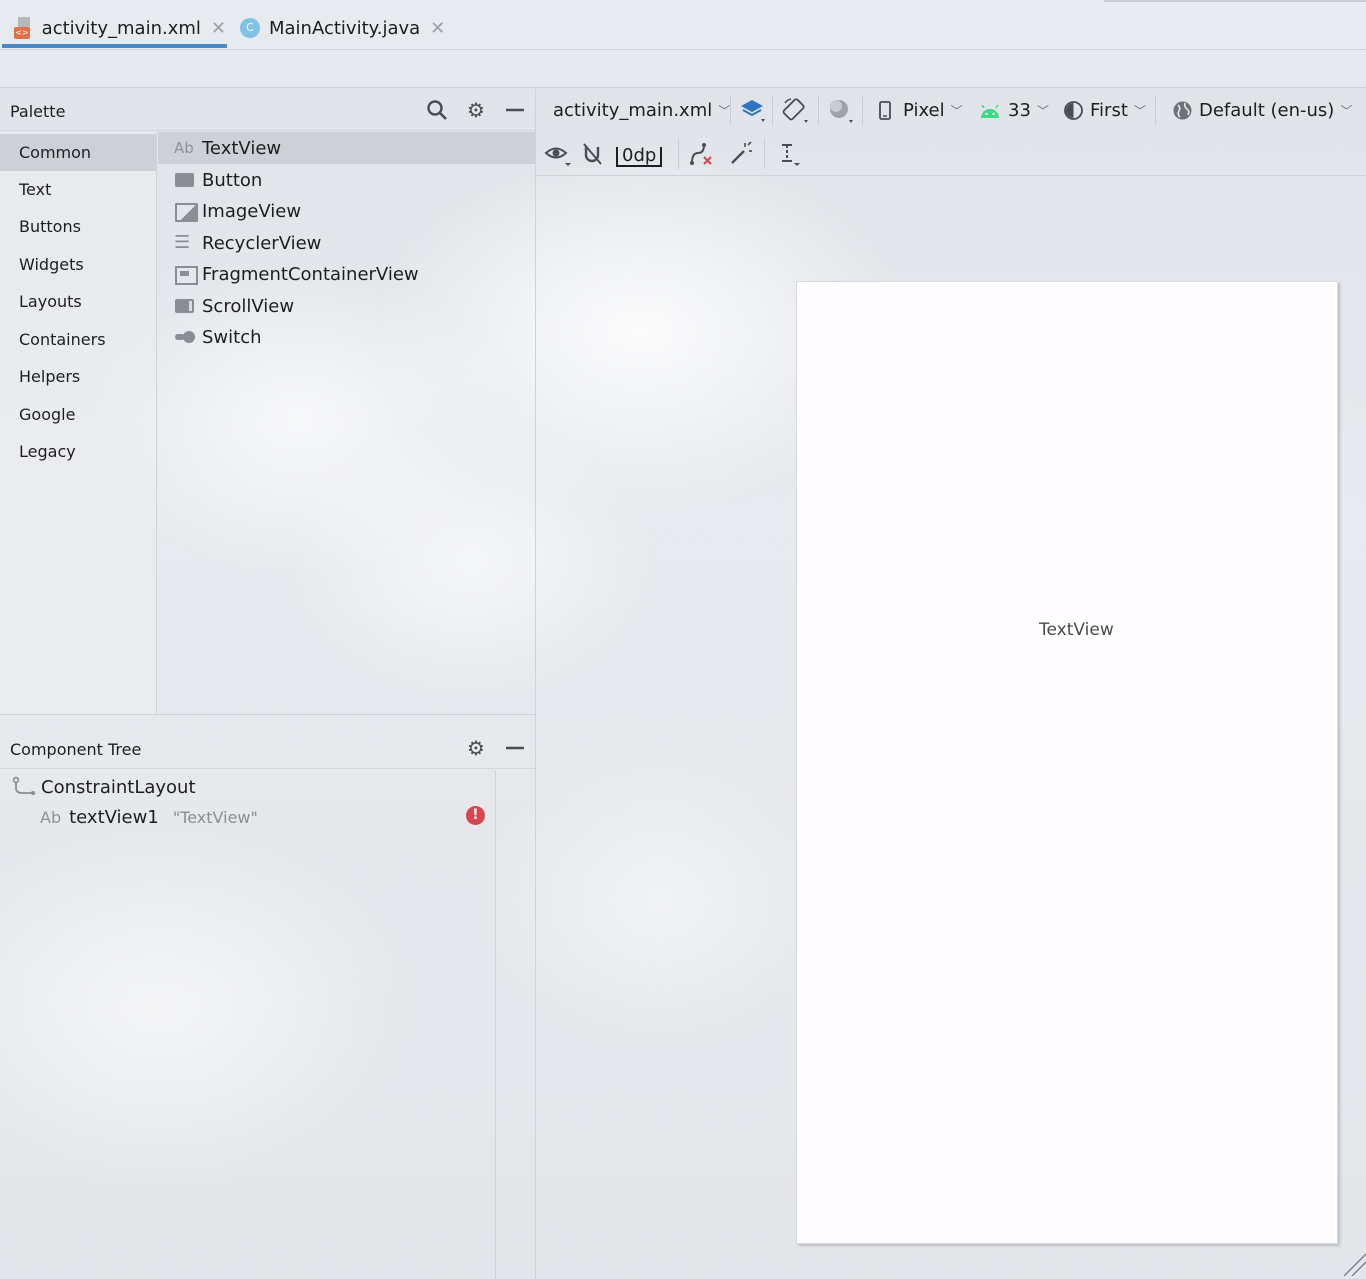 The image size is (1366, 1279). Describe the element at coordinates (789, 154) in the screenshot. I see `guidelines-icon` at that location.